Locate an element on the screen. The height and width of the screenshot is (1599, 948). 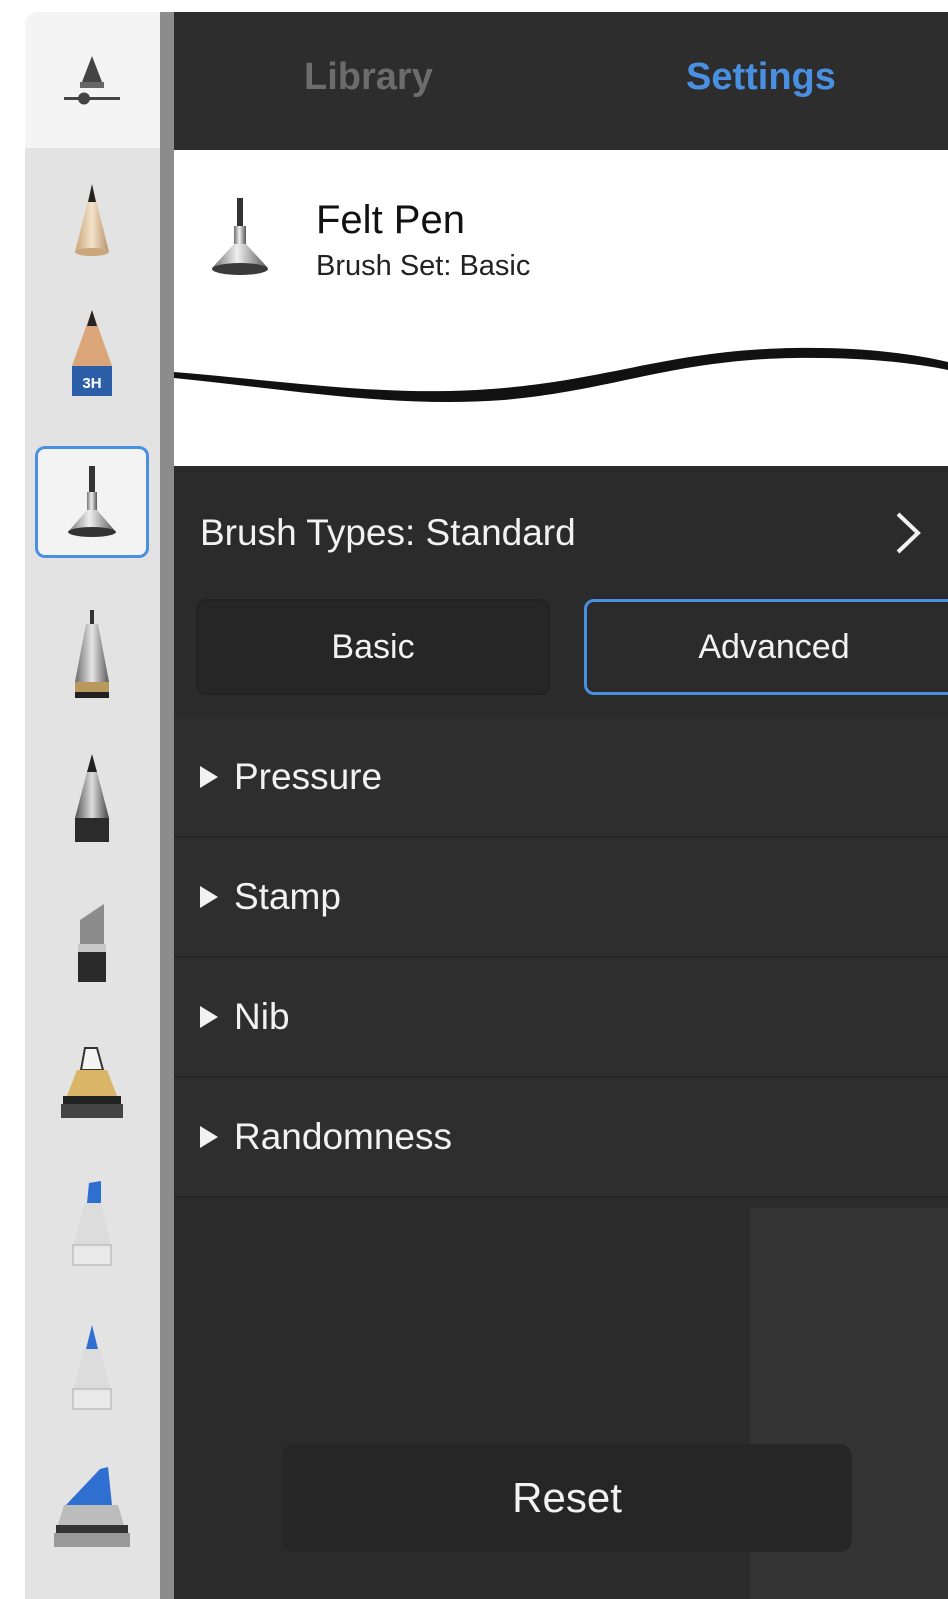
chisel-marker-tool is located at coordinates (92, 942).